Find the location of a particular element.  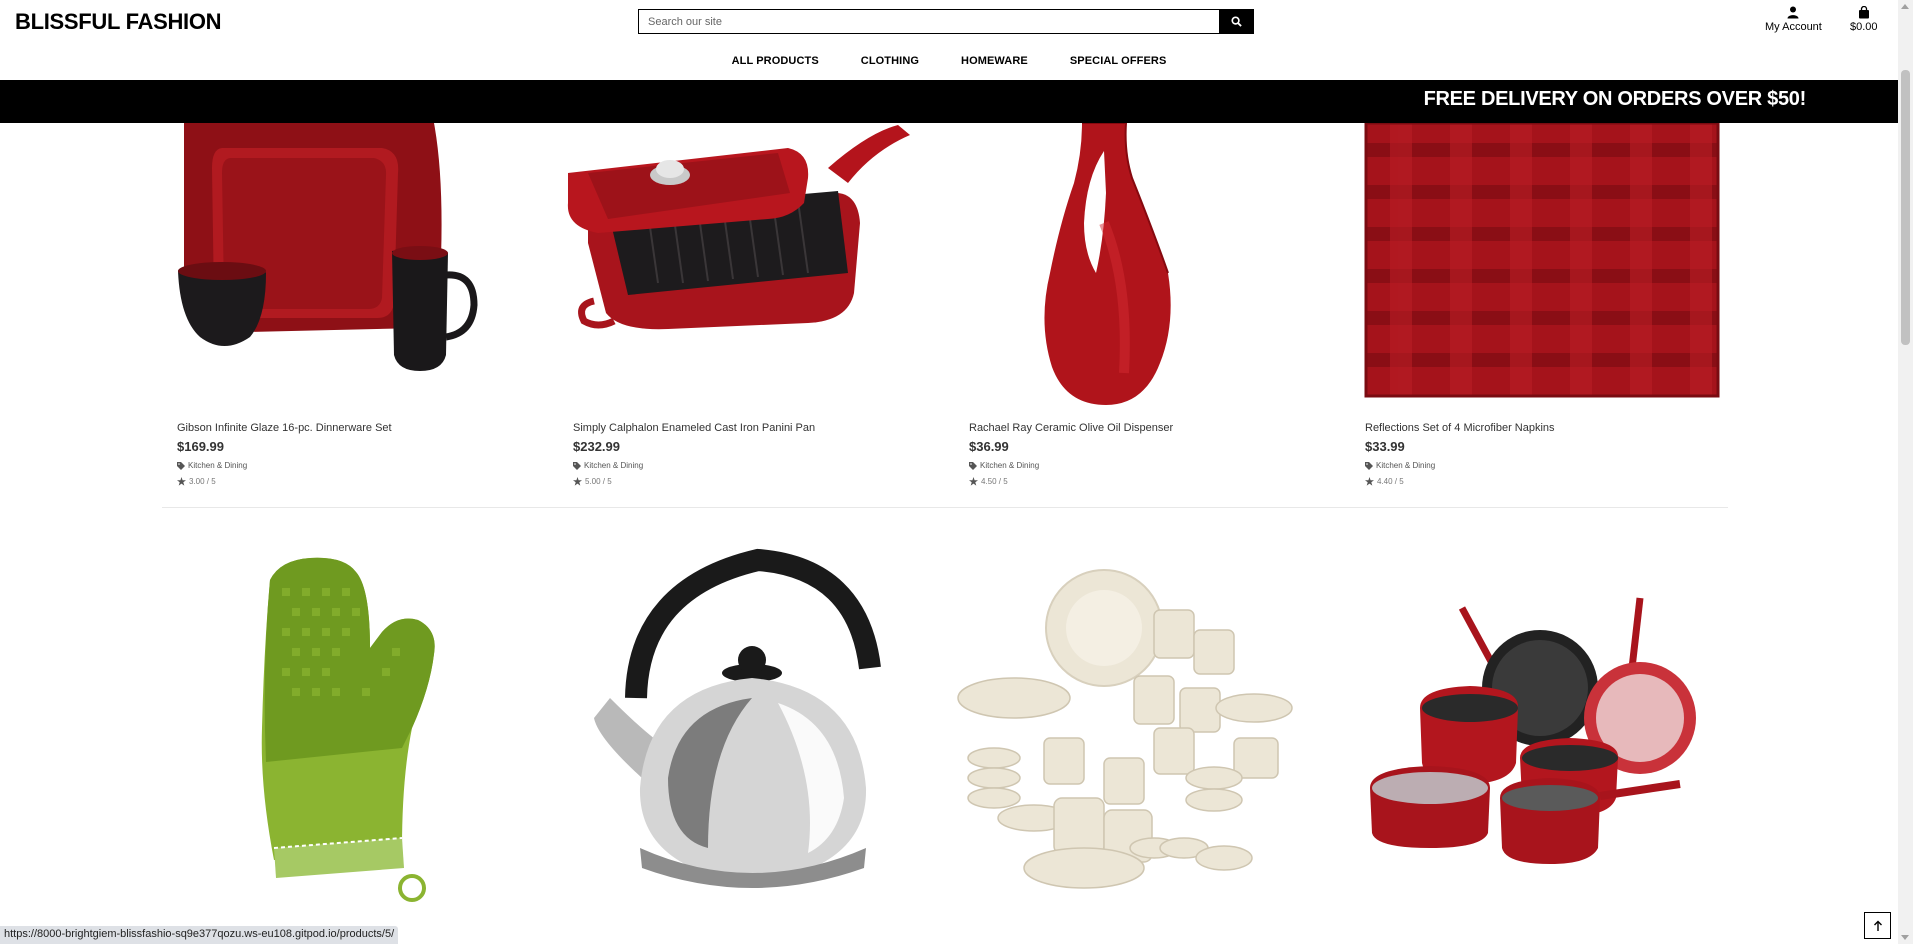

cart-link: $0.00 is located at coordinates (1864, 19).